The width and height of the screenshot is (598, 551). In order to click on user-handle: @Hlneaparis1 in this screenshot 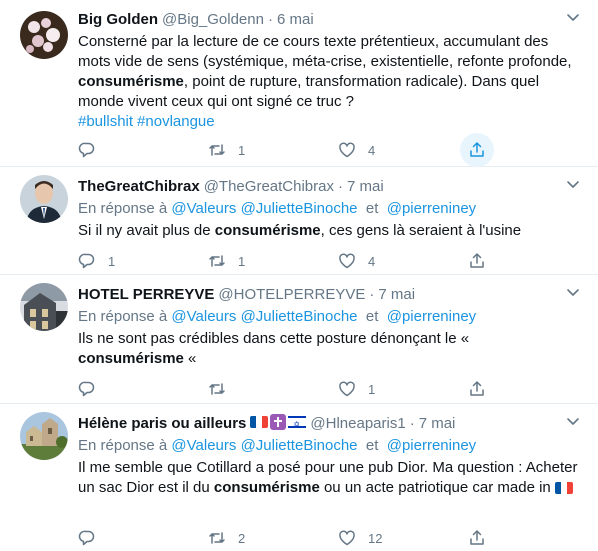, I will do `click(357, 424)`.